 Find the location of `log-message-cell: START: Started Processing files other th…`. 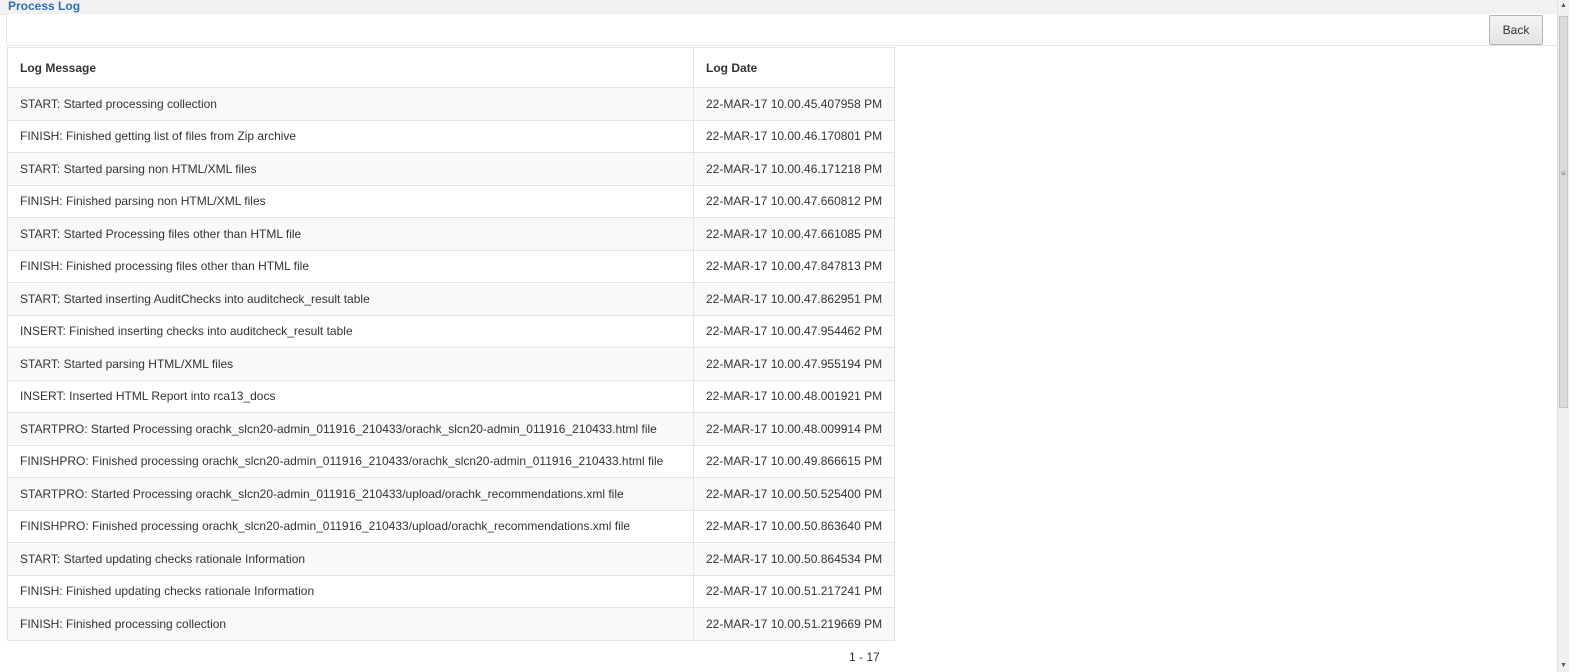

log-message-cell: START: Started Processing files other th… is located at coordinates (350, 234).